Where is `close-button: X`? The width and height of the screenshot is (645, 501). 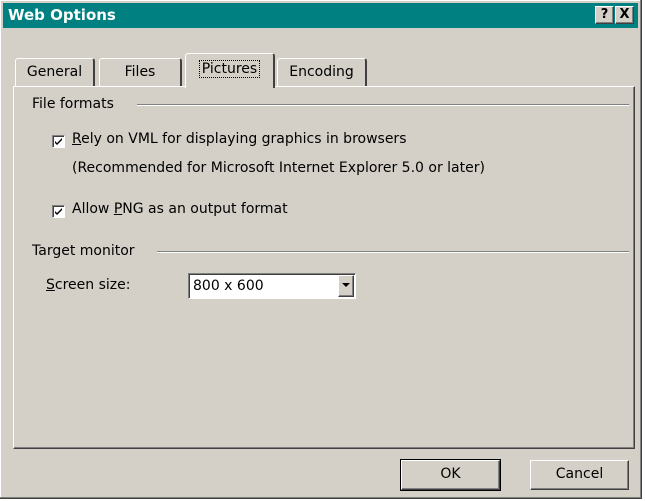
close-button: X is located at coordinates (624, 15).